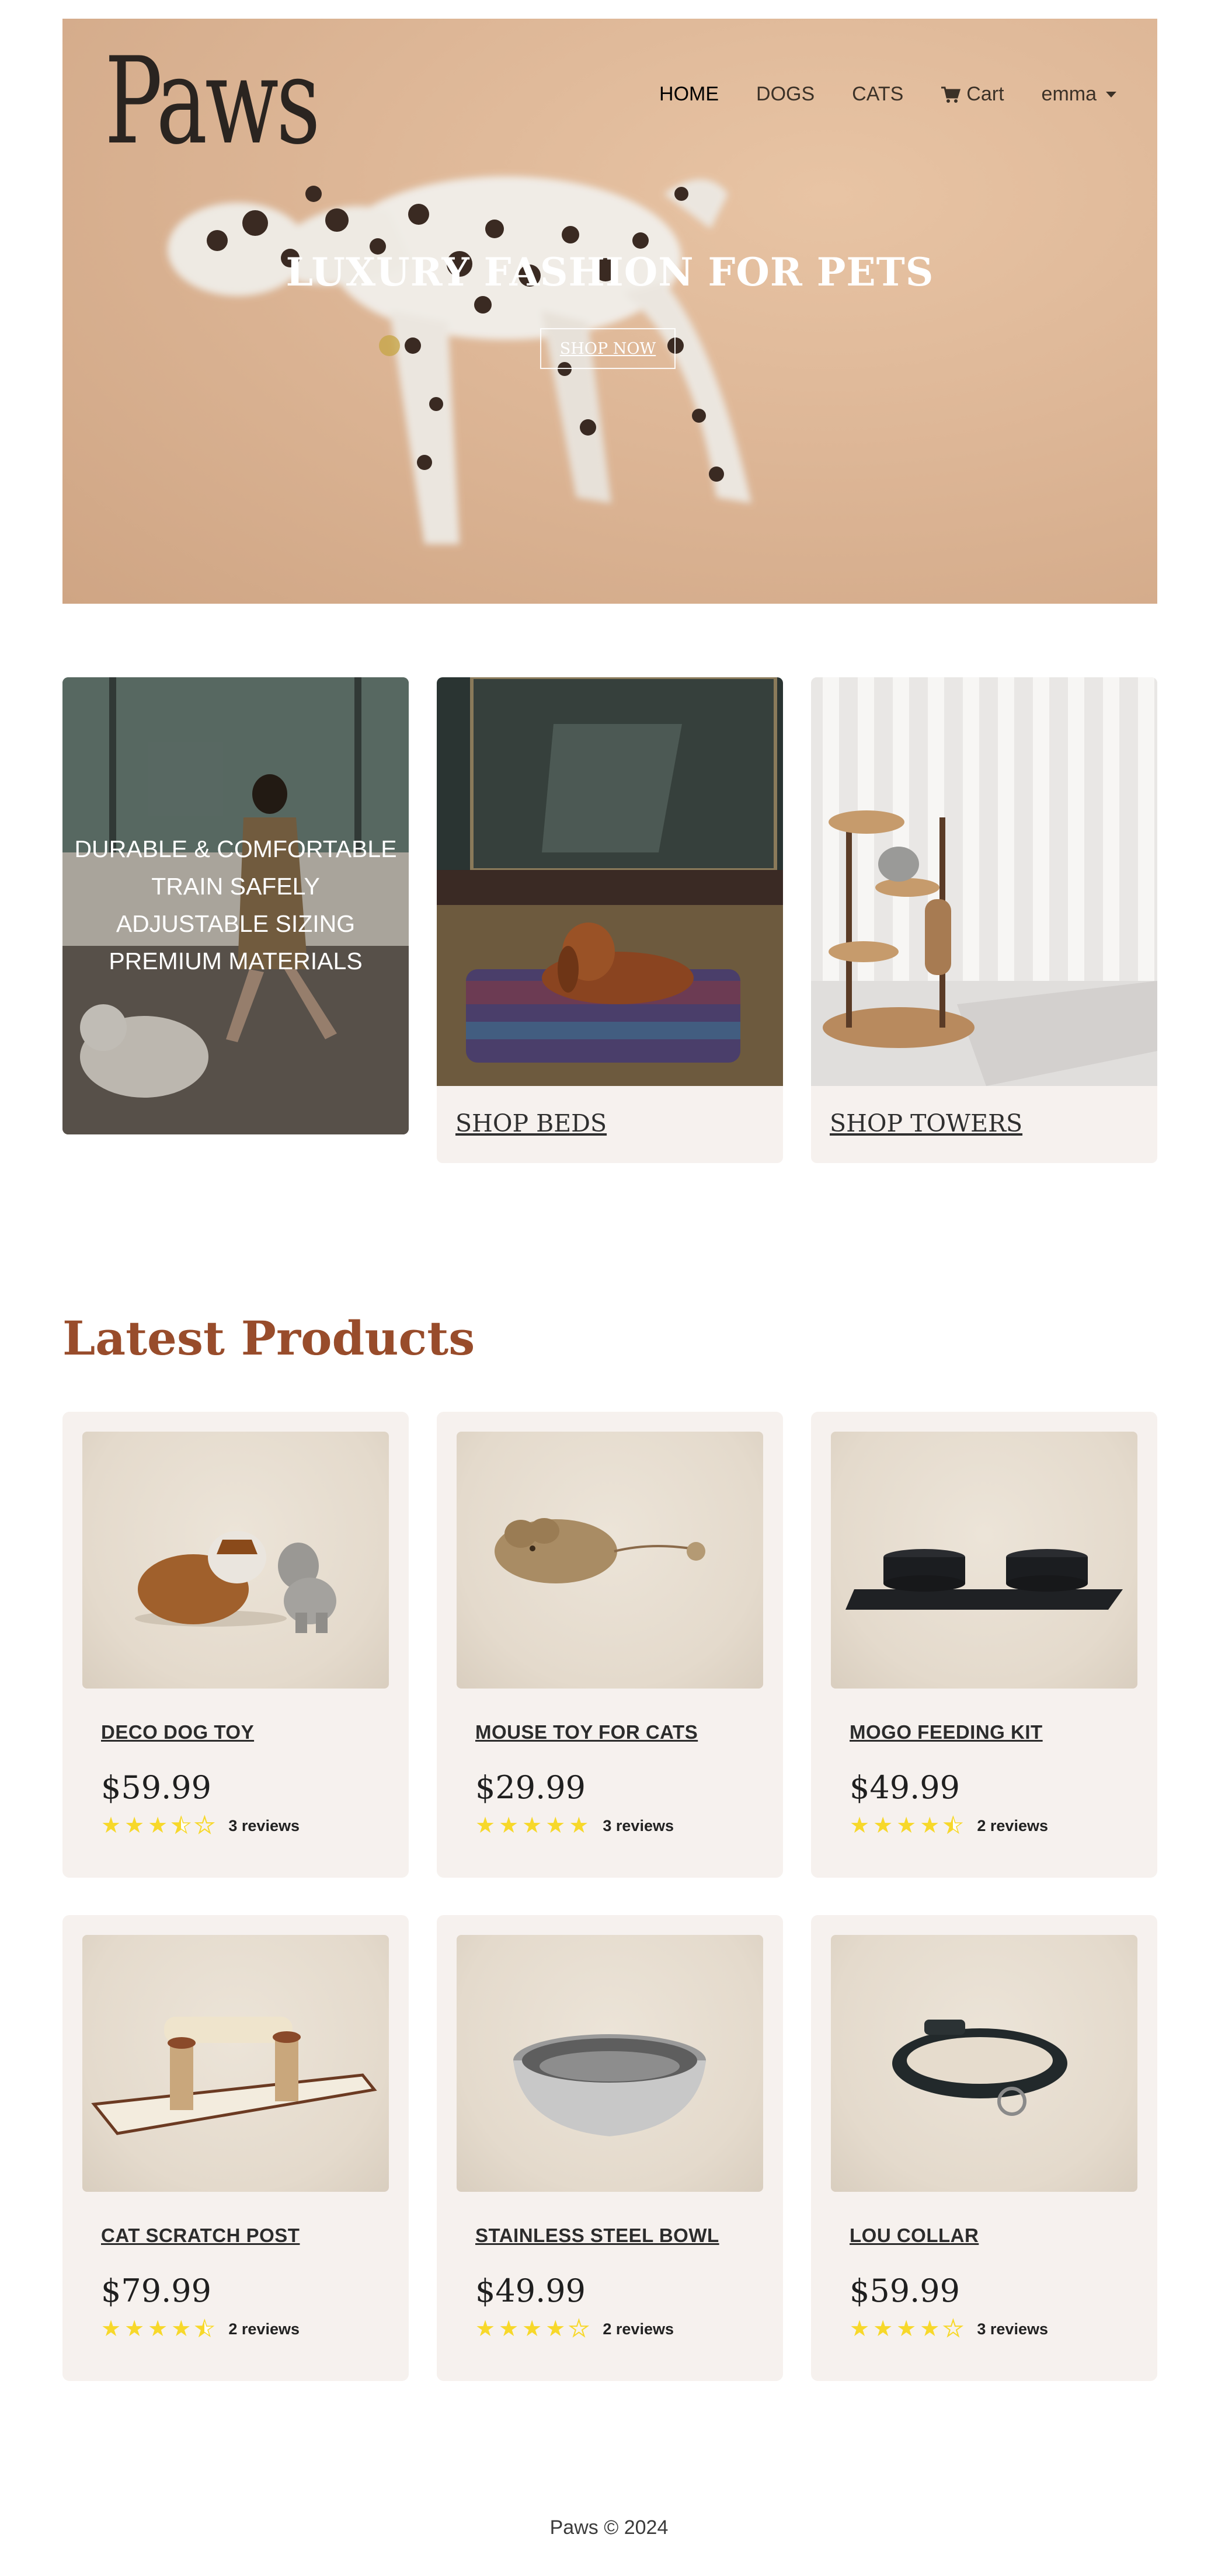 This screenshot has height=2576, width=1218. I want to click on shop-now-button: SHOP NOW, so click(608, 348).